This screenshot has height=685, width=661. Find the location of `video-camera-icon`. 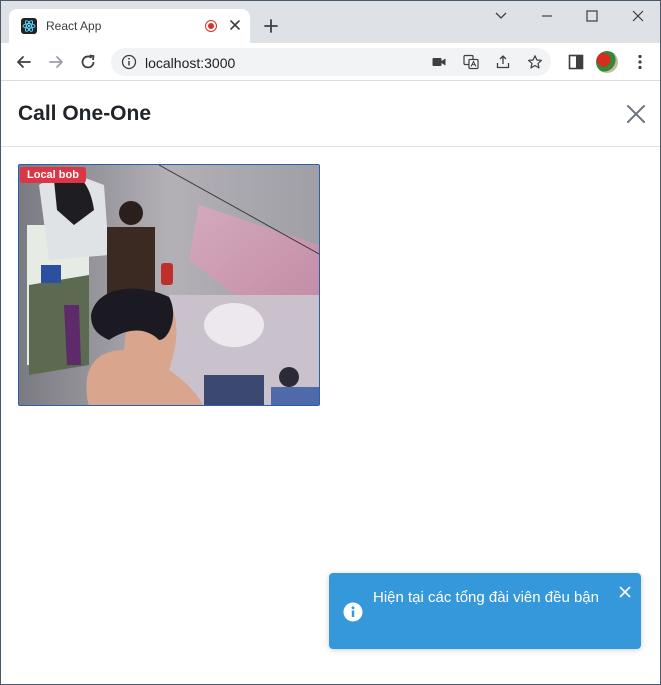

video-camera-icon is located at coordinates (439, 62).